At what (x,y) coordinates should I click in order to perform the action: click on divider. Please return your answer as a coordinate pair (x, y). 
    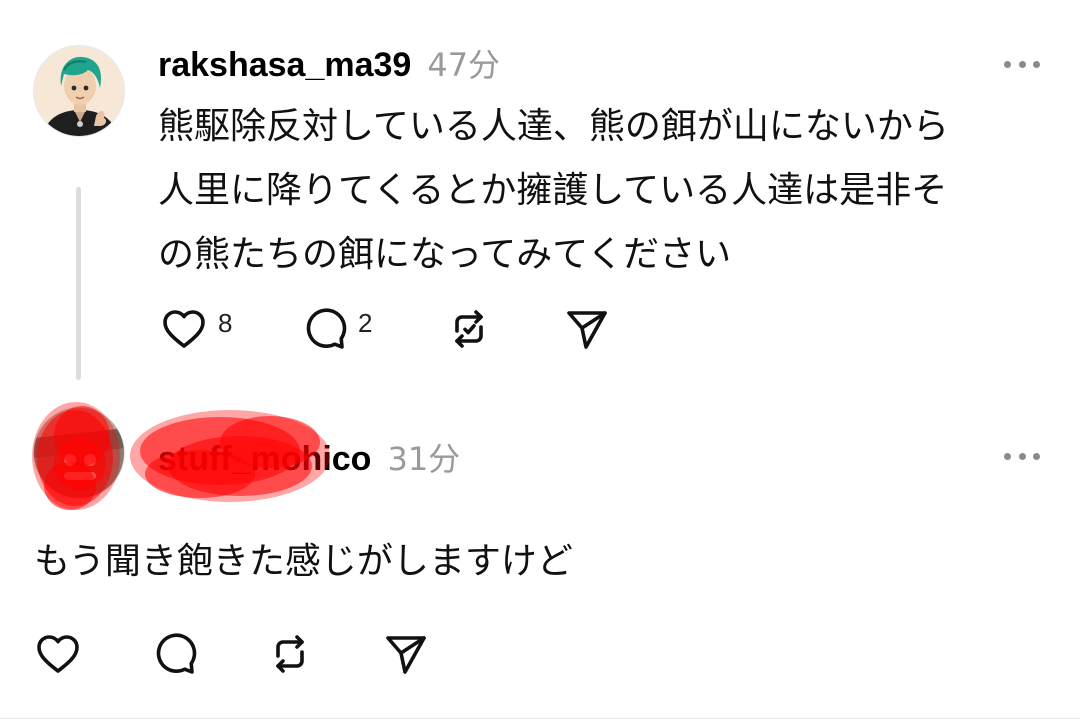
    Looking at the image, I should click on (540, 718).